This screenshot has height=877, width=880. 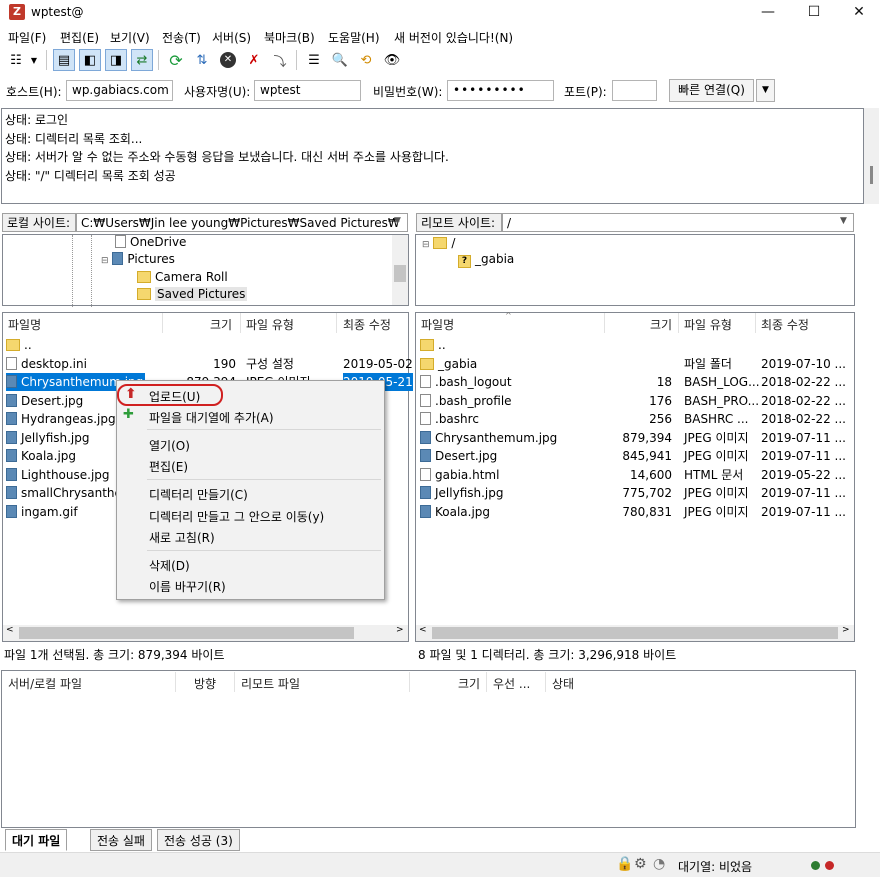 I want to click on menu-edit: 편집(E), so click(x=79, y=37).